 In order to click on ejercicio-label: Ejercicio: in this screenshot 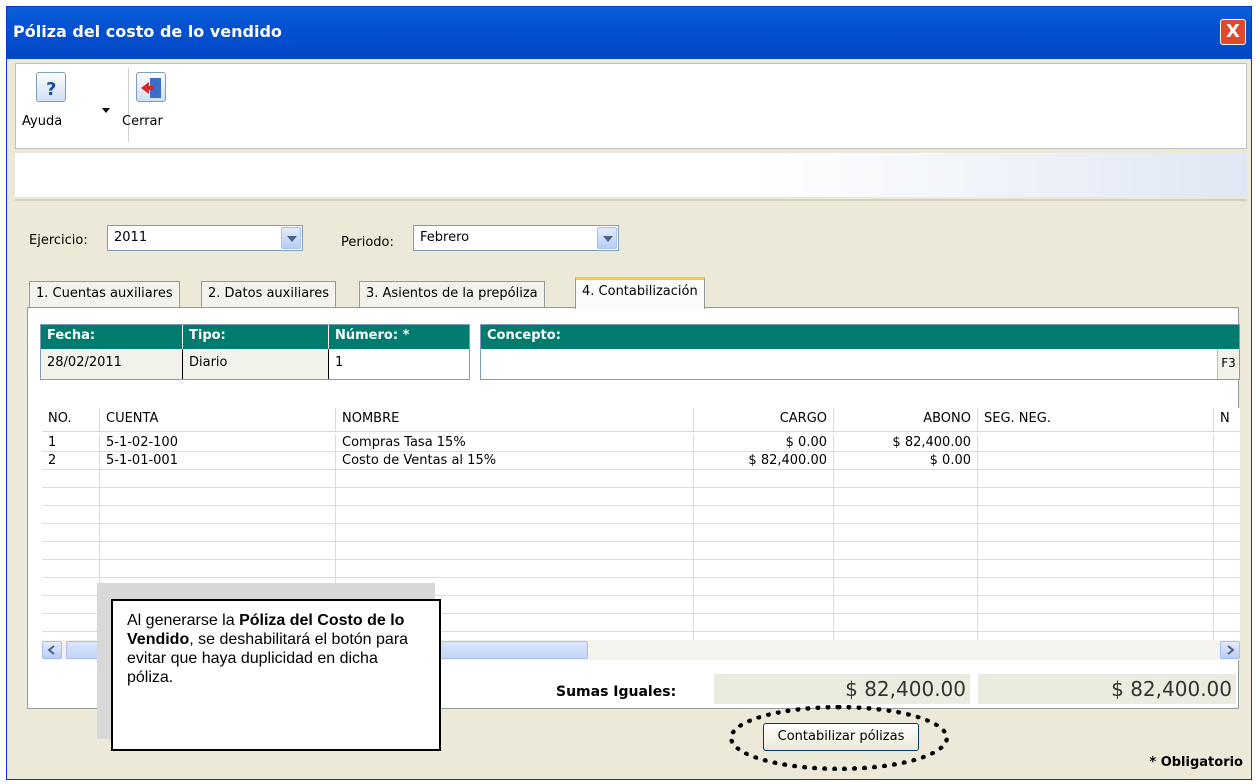, I will do `click(58, 240)`.